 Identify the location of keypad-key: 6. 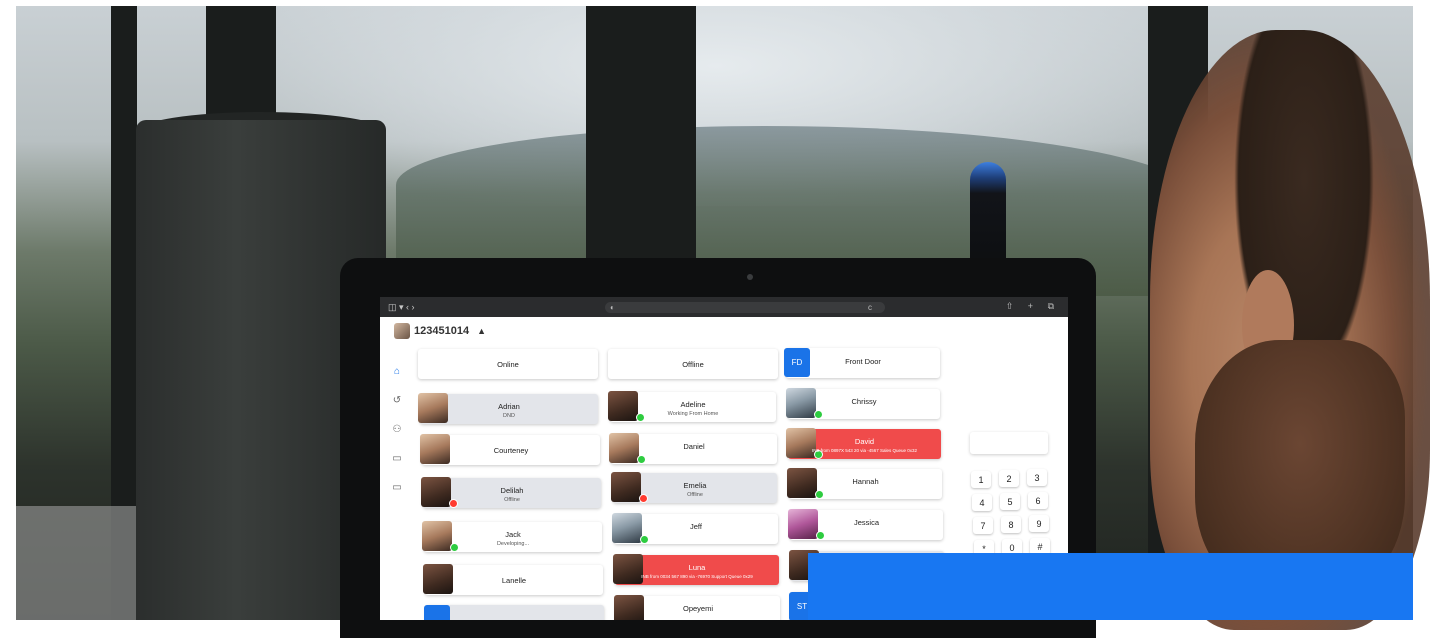
(1038, 500).